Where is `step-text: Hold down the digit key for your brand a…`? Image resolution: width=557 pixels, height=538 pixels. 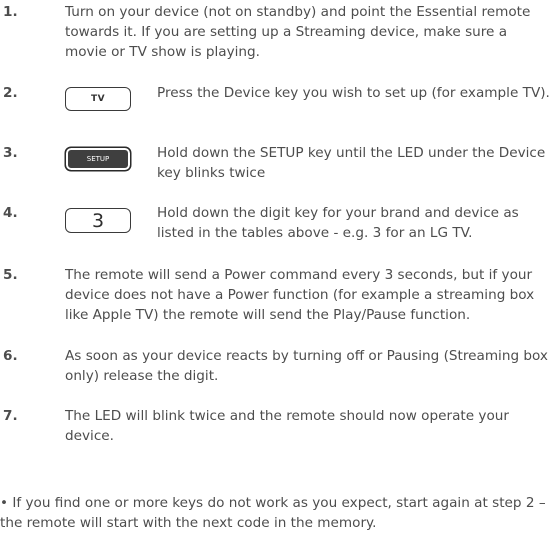
step-text: Hold down the digit key for your brand a… is located at coordinates (338, 223).